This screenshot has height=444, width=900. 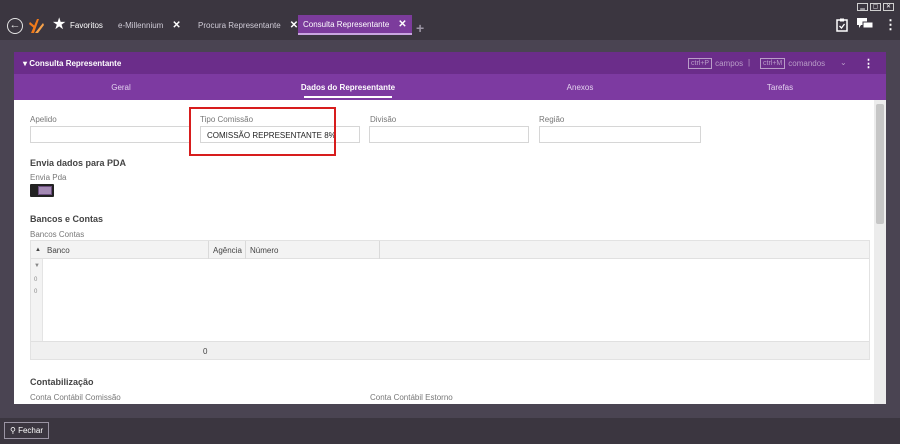 What do you see at coordinates (110, 134) in the screenshot?
I see `apelido-field` at bounding box center [110, 134].